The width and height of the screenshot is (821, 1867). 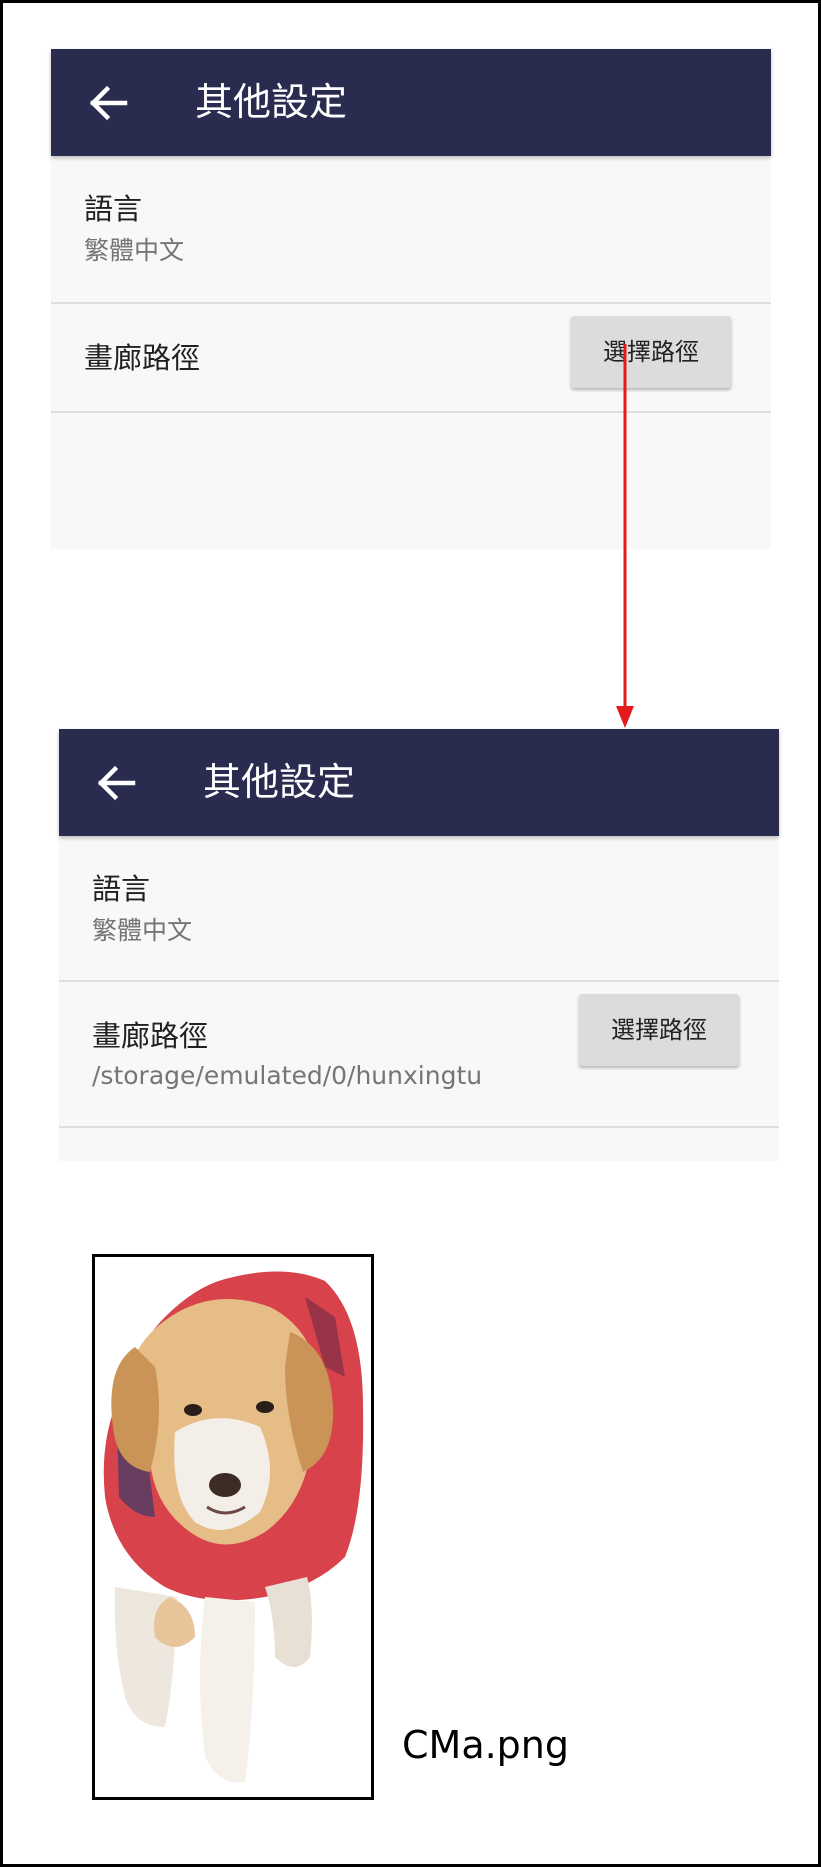 I want to click on dog-illustration, so click(x=233, y=1527).